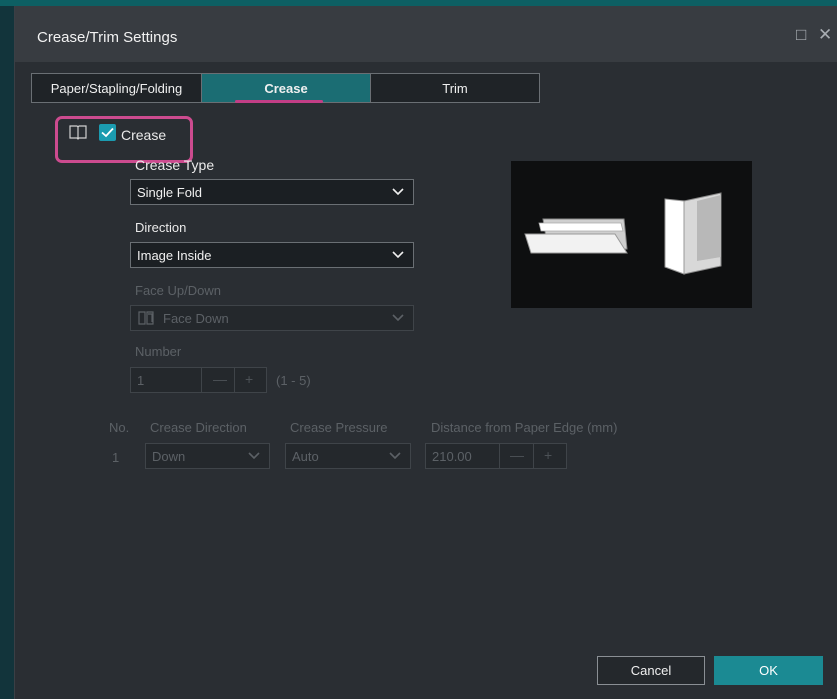 The width and height of the screenshot is (837, 699). Describe the element at coordinates (146, 318) in the screenshot. I see `face-down-icon` at that location.